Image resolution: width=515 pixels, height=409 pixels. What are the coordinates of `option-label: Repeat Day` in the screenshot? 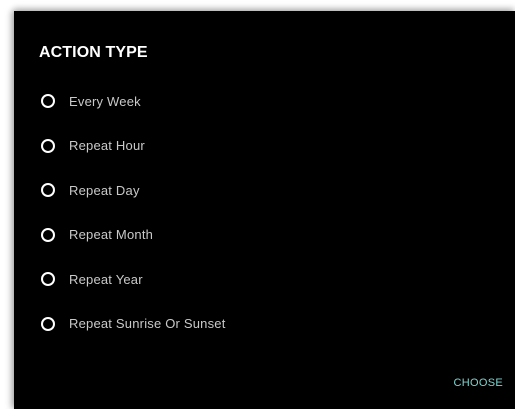 It's located at (104, 190).